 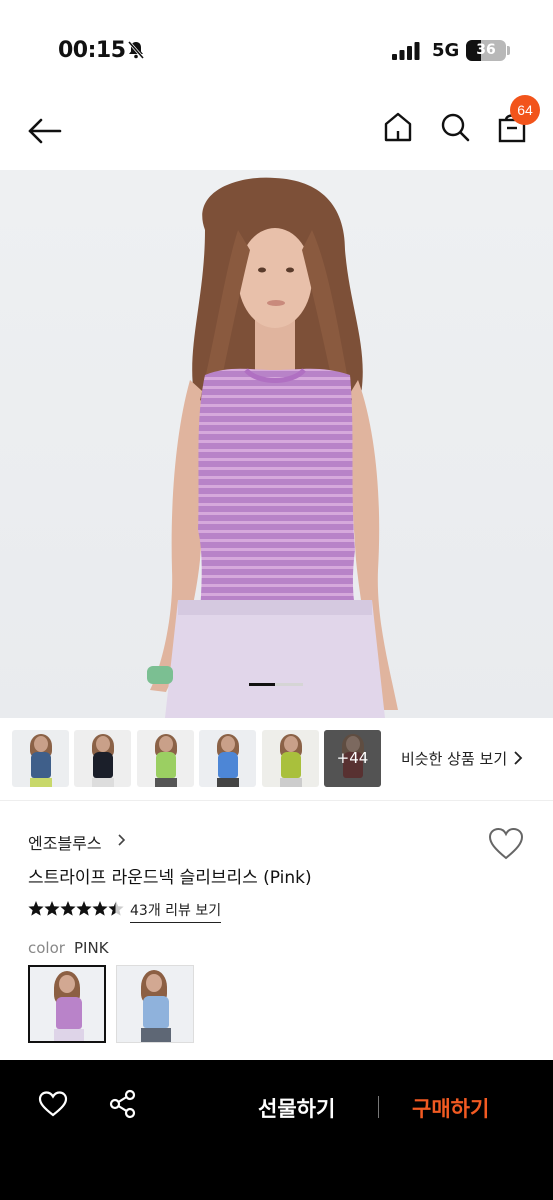 I want to click on back-arrow-icon, so click(x=46, y=131).